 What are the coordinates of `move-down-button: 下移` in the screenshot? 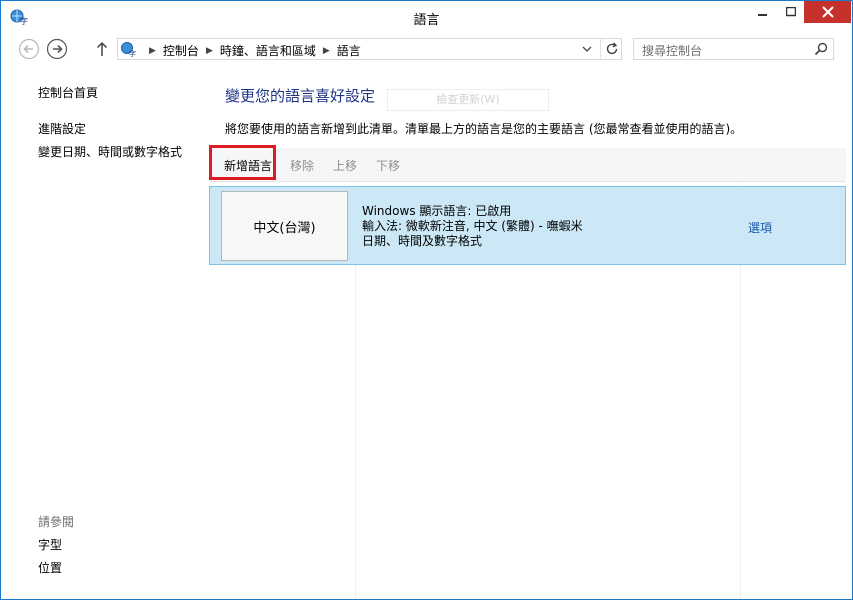 It's located at (388, 165).